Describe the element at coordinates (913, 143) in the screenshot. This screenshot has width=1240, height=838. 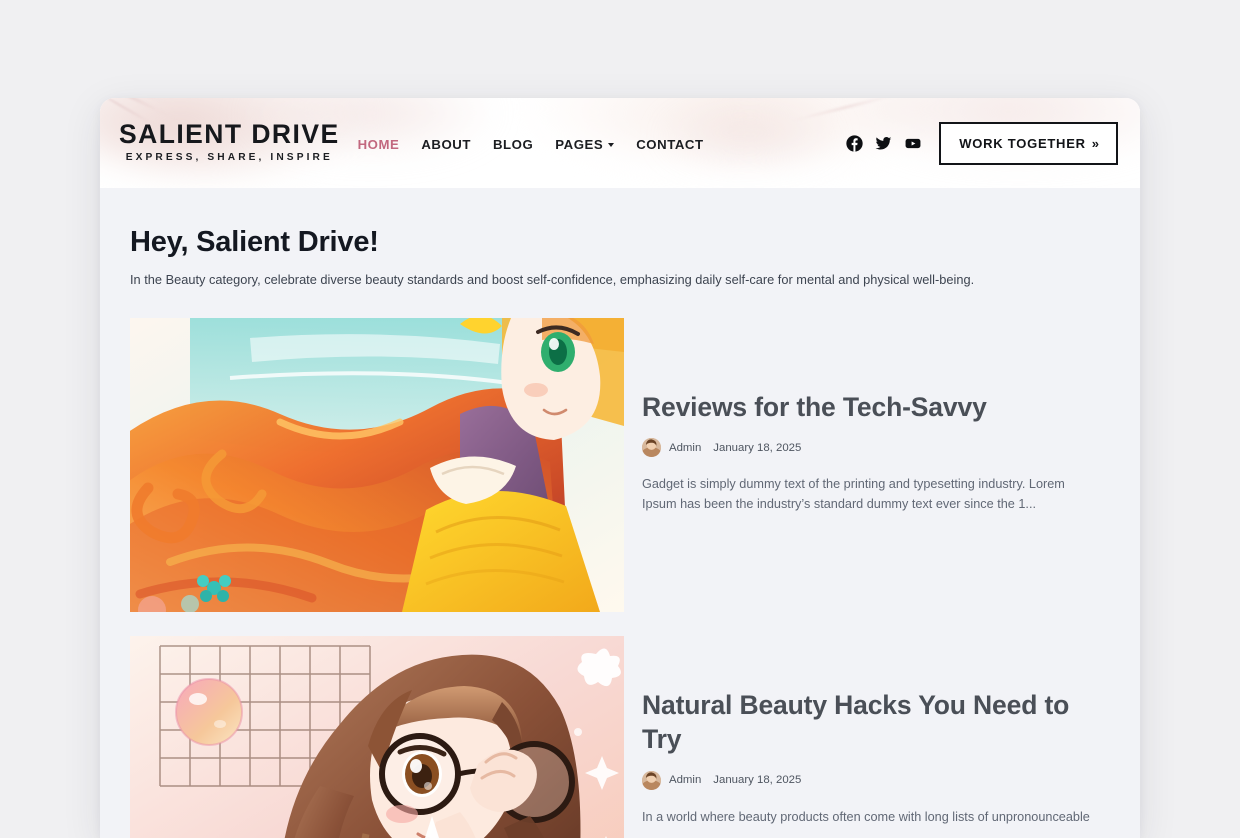
I see `youtube-icon` at that location.